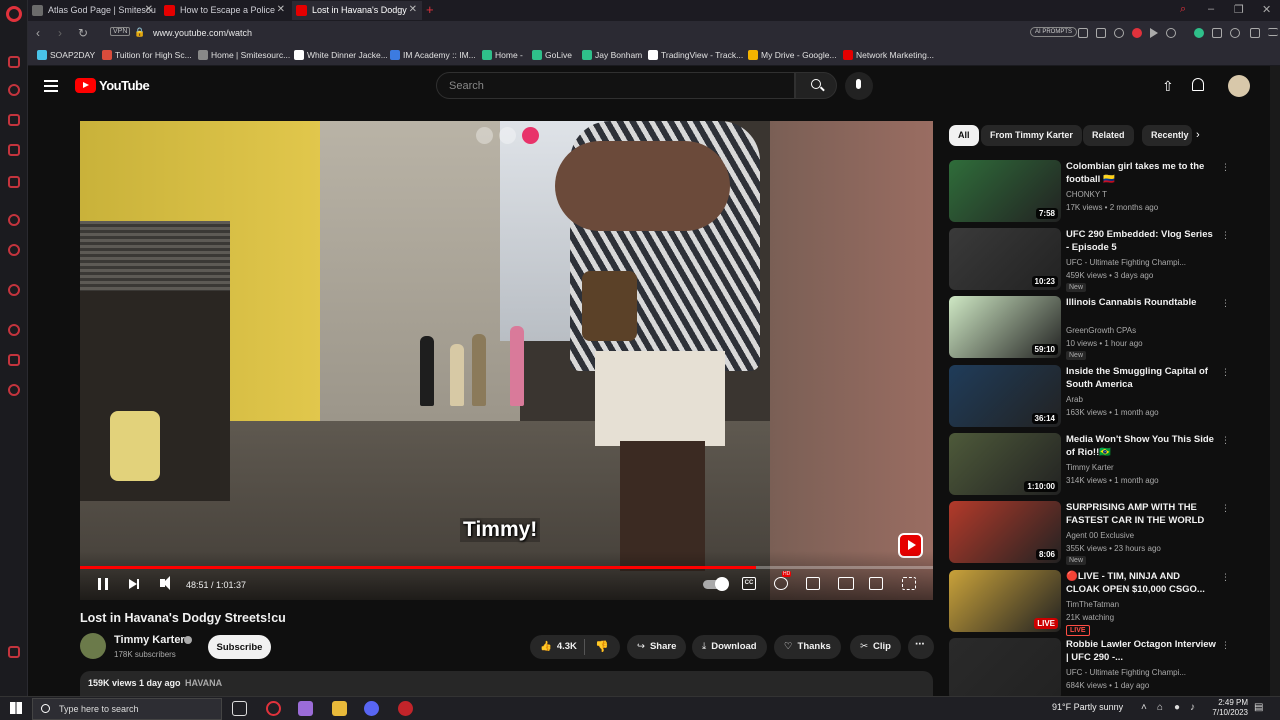  Describe the element at coordinates (1154, 33) in the screenshot. I see `send-icon` at that location.